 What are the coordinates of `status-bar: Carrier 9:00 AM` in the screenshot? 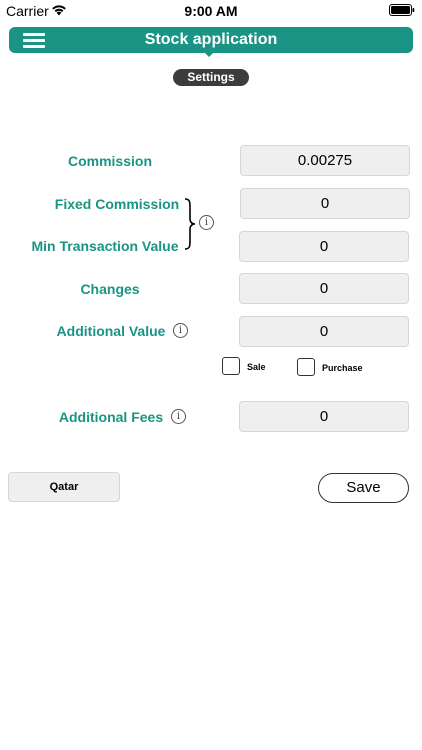 It's located at (211, 11).